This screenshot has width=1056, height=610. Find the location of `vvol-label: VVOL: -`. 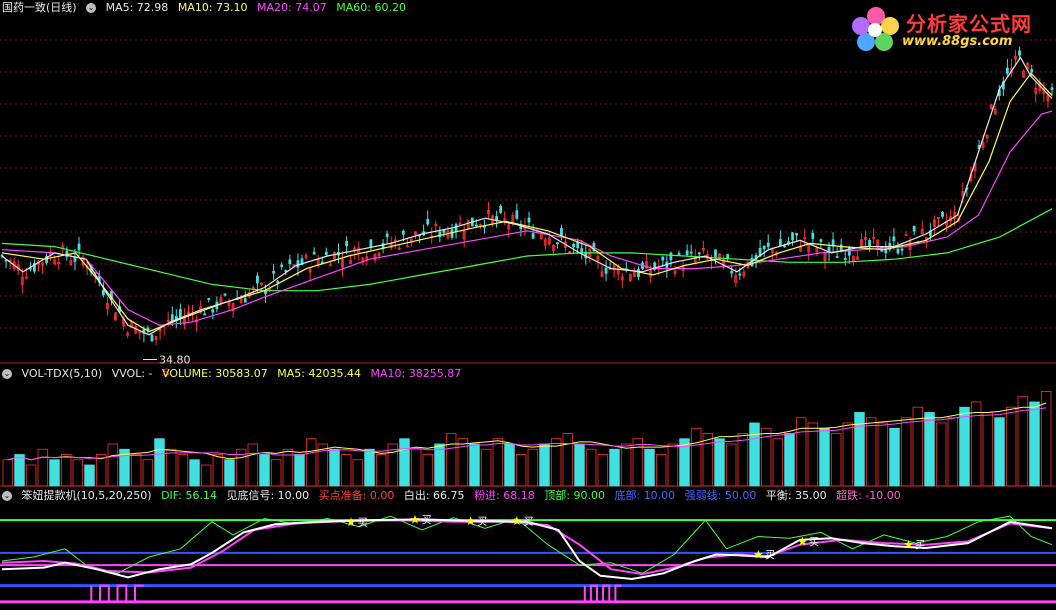

vvol-label: VVOL: - is located at coordinates (132, 373).